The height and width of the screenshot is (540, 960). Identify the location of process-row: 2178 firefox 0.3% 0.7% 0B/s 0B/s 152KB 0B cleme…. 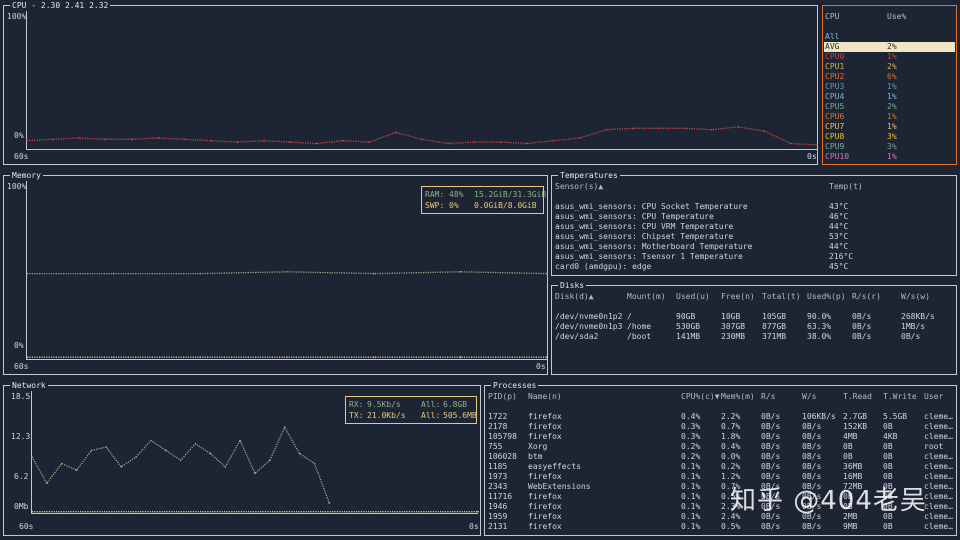
(720, 427).